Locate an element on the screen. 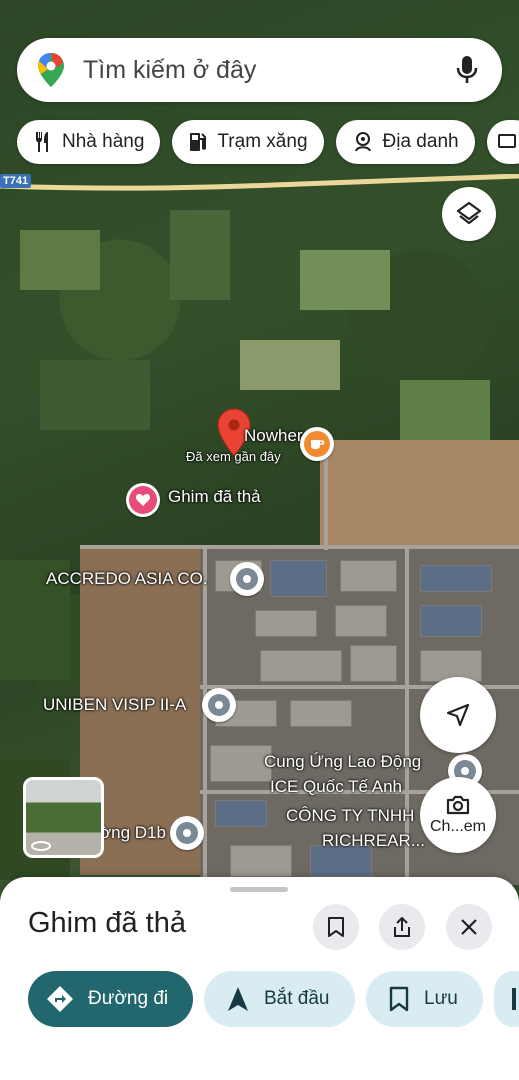  cafe-poi is located at coordinates (317, 444).